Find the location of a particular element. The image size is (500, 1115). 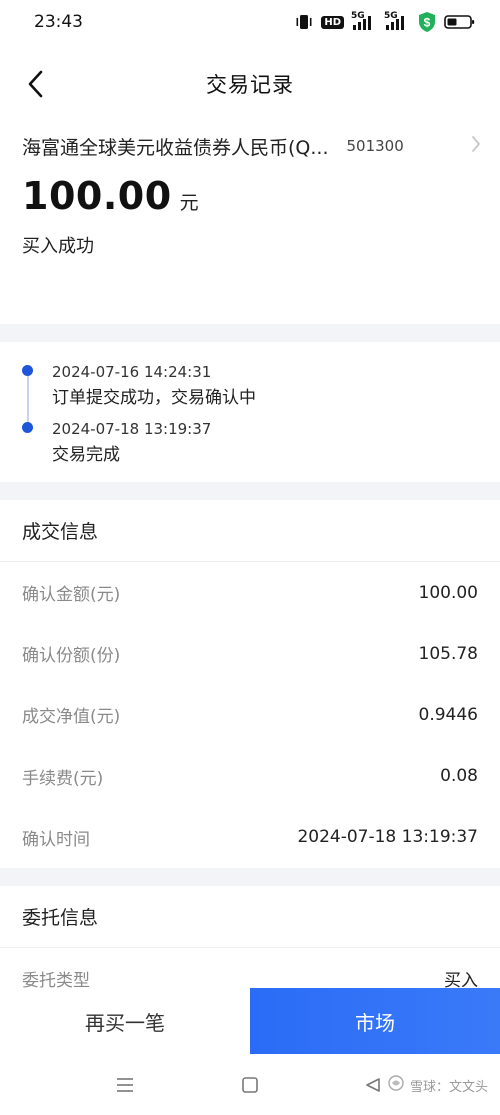

signal-label: 5G is located at coordinates (358, 16).